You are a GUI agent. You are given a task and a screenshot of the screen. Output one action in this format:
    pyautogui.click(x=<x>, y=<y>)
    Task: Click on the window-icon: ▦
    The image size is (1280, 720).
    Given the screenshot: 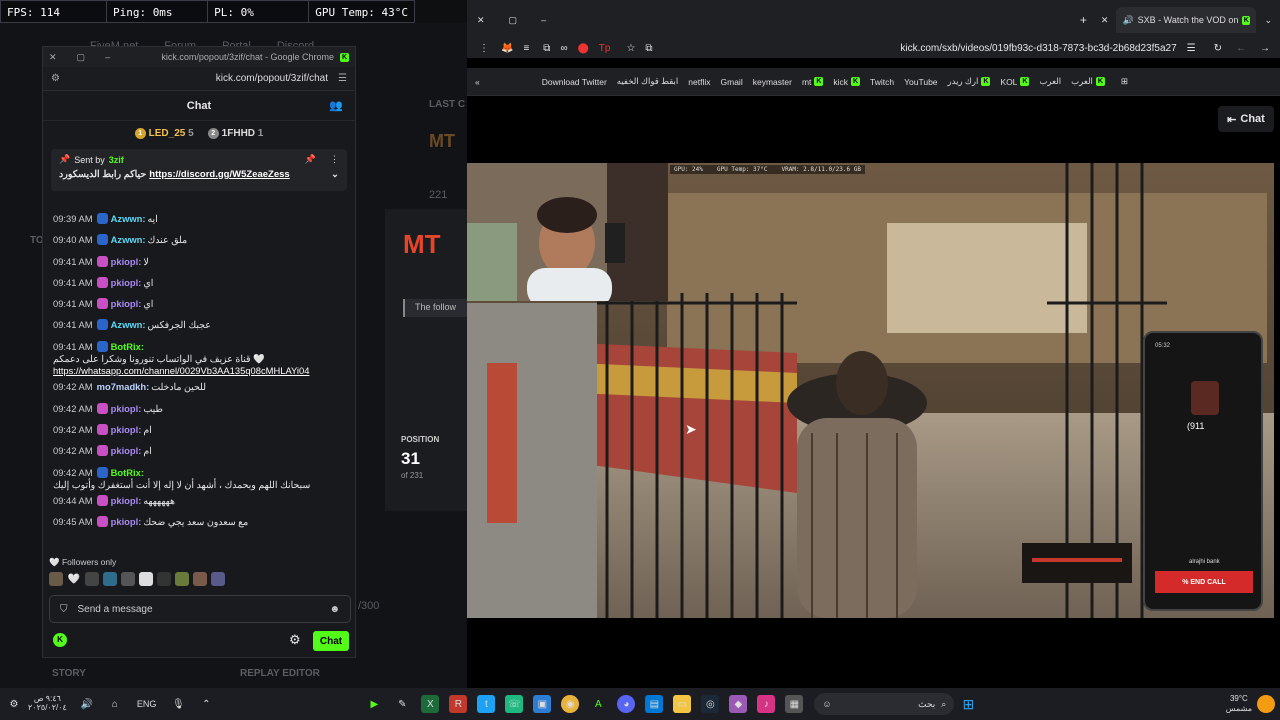 What is the action you would take?
    pyautogui.click(x=794, y=704)
    